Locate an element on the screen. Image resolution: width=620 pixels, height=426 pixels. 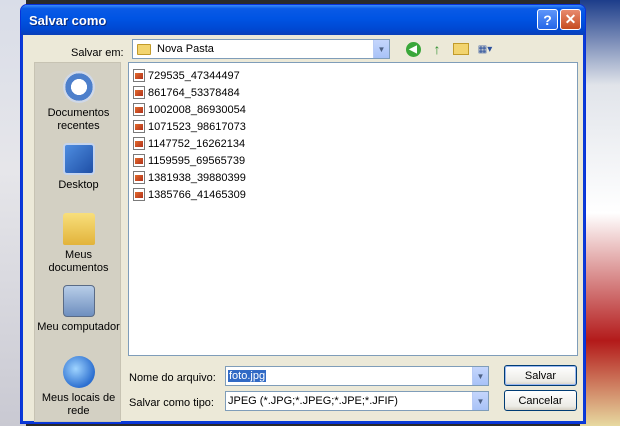
up-one-level-button: ↑ is located at coordinates (437, 49).